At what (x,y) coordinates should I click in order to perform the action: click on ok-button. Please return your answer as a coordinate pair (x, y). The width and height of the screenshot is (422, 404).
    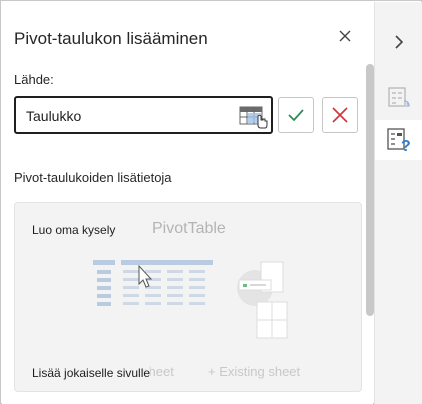
    Looking at the image, I should click on (296, 115).